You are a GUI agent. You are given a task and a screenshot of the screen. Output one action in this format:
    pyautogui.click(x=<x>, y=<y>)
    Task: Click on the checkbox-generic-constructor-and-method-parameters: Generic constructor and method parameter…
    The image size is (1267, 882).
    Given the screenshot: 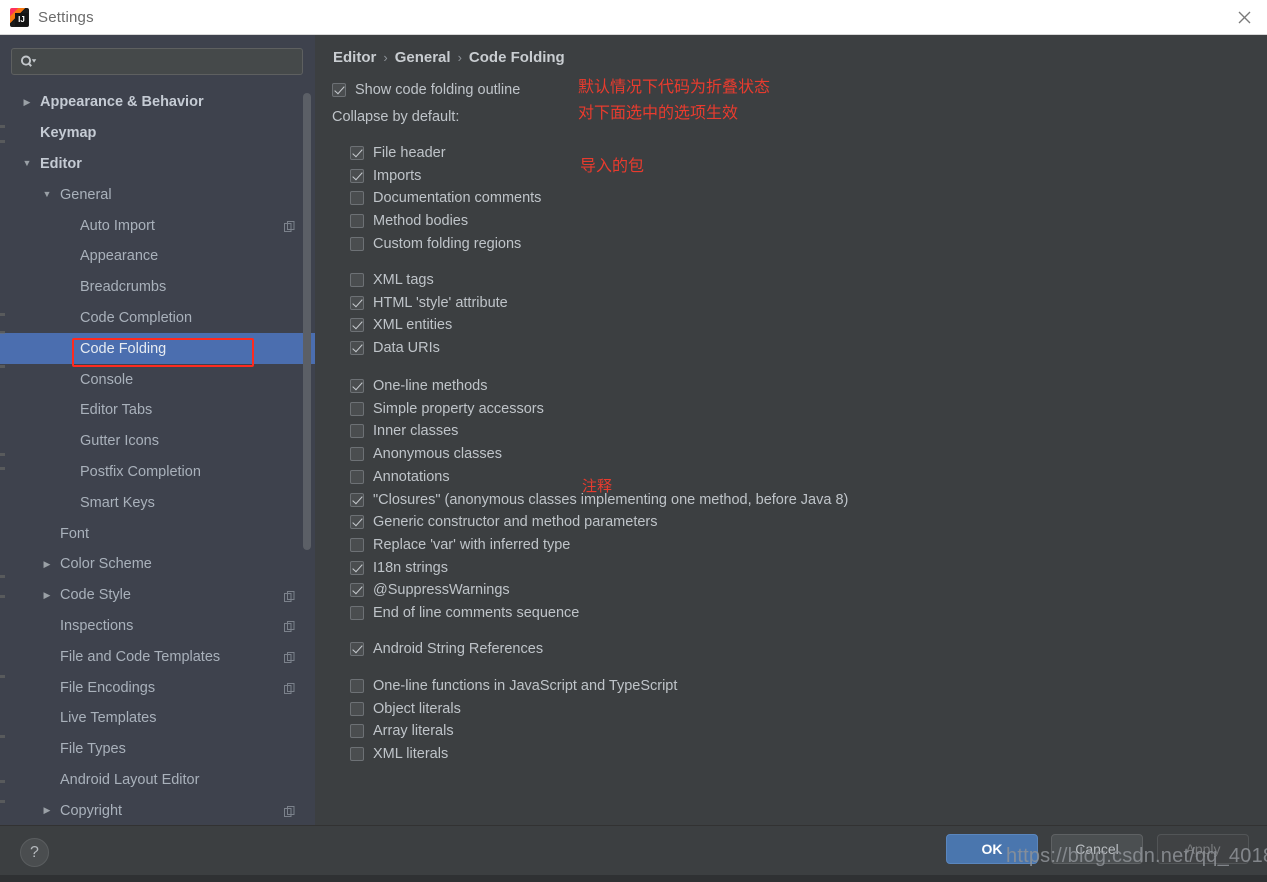 What is the action you would take?
    pyautogui.click(x=504, y=522)
    